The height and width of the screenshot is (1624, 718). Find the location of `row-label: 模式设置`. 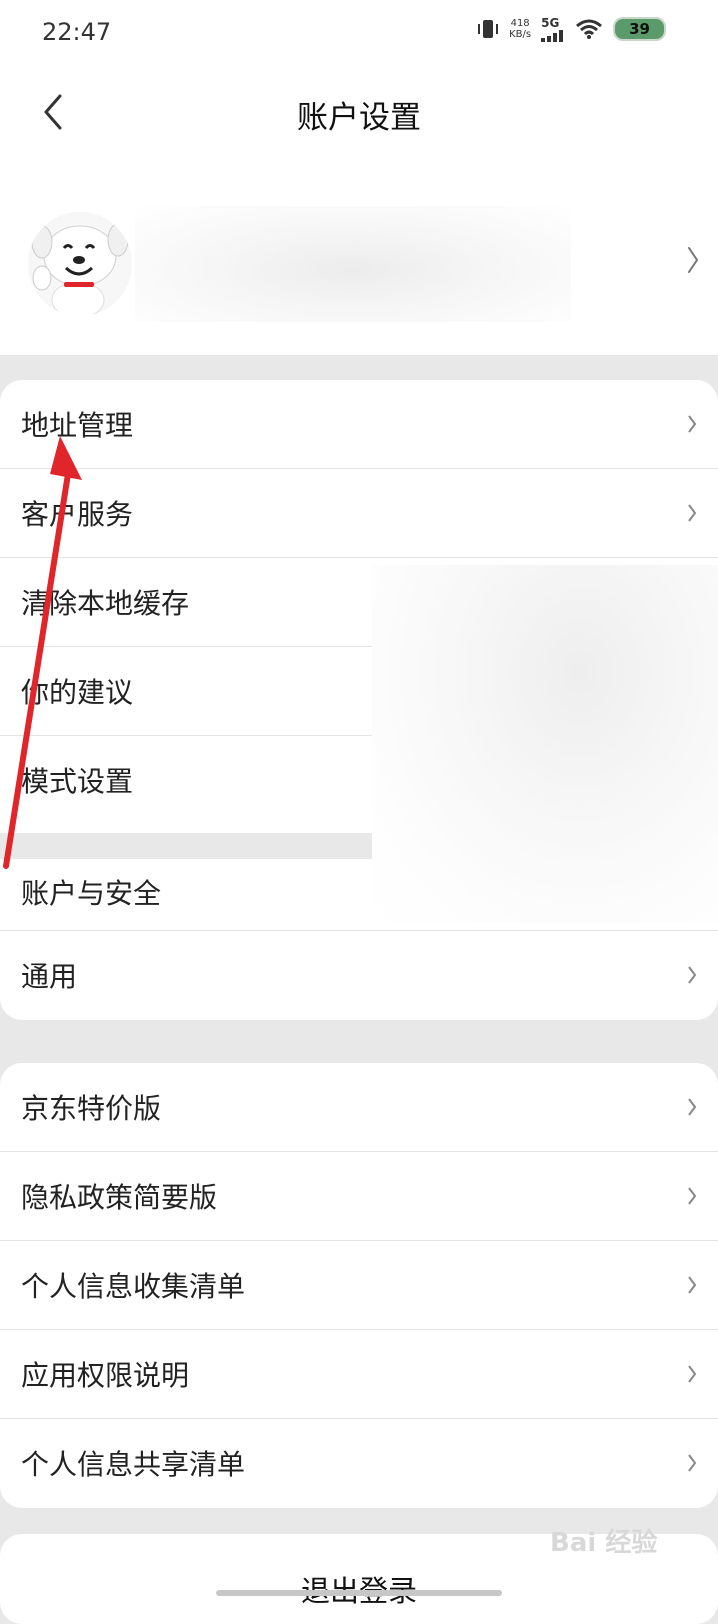

row-label: 模式设置 is located at coordinates (77, 781).